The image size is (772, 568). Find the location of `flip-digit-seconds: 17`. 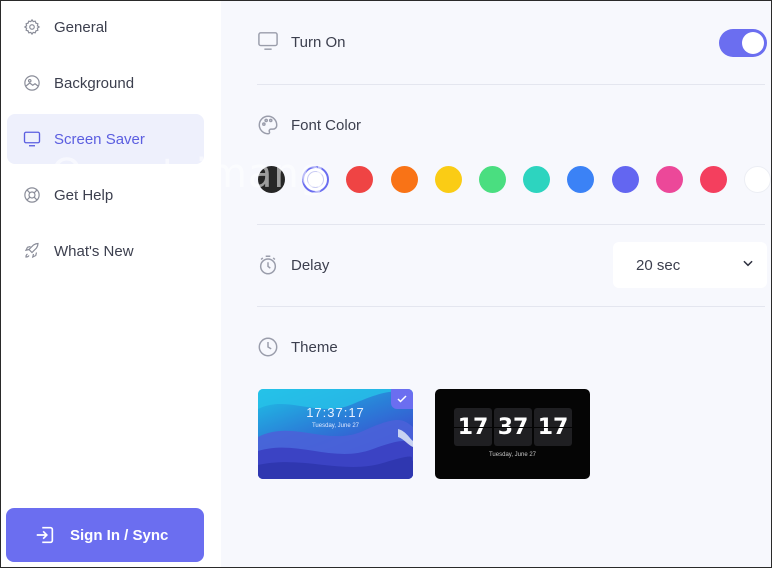

flip-digit-seconds: 17 is located at coordinates (553, 427).